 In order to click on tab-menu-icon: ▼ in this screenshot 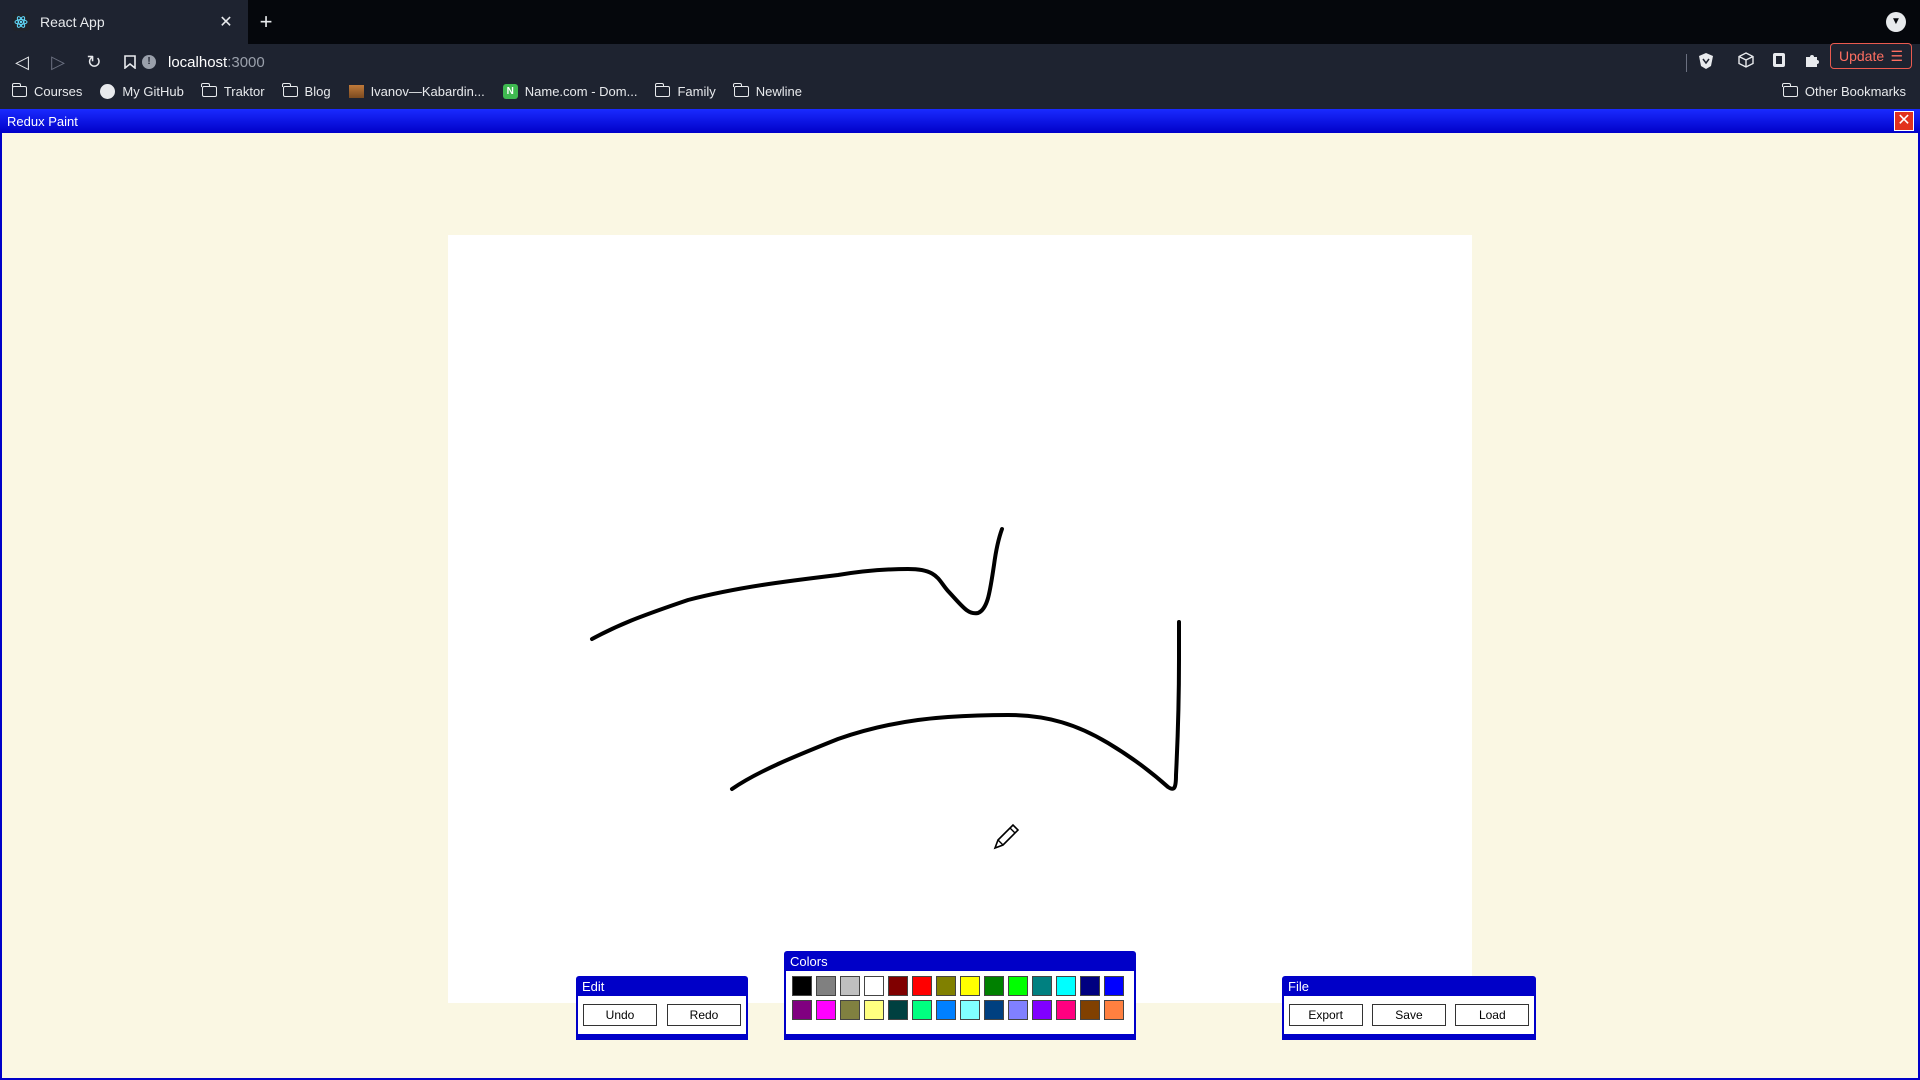, I will do `click(1896, 22)`.